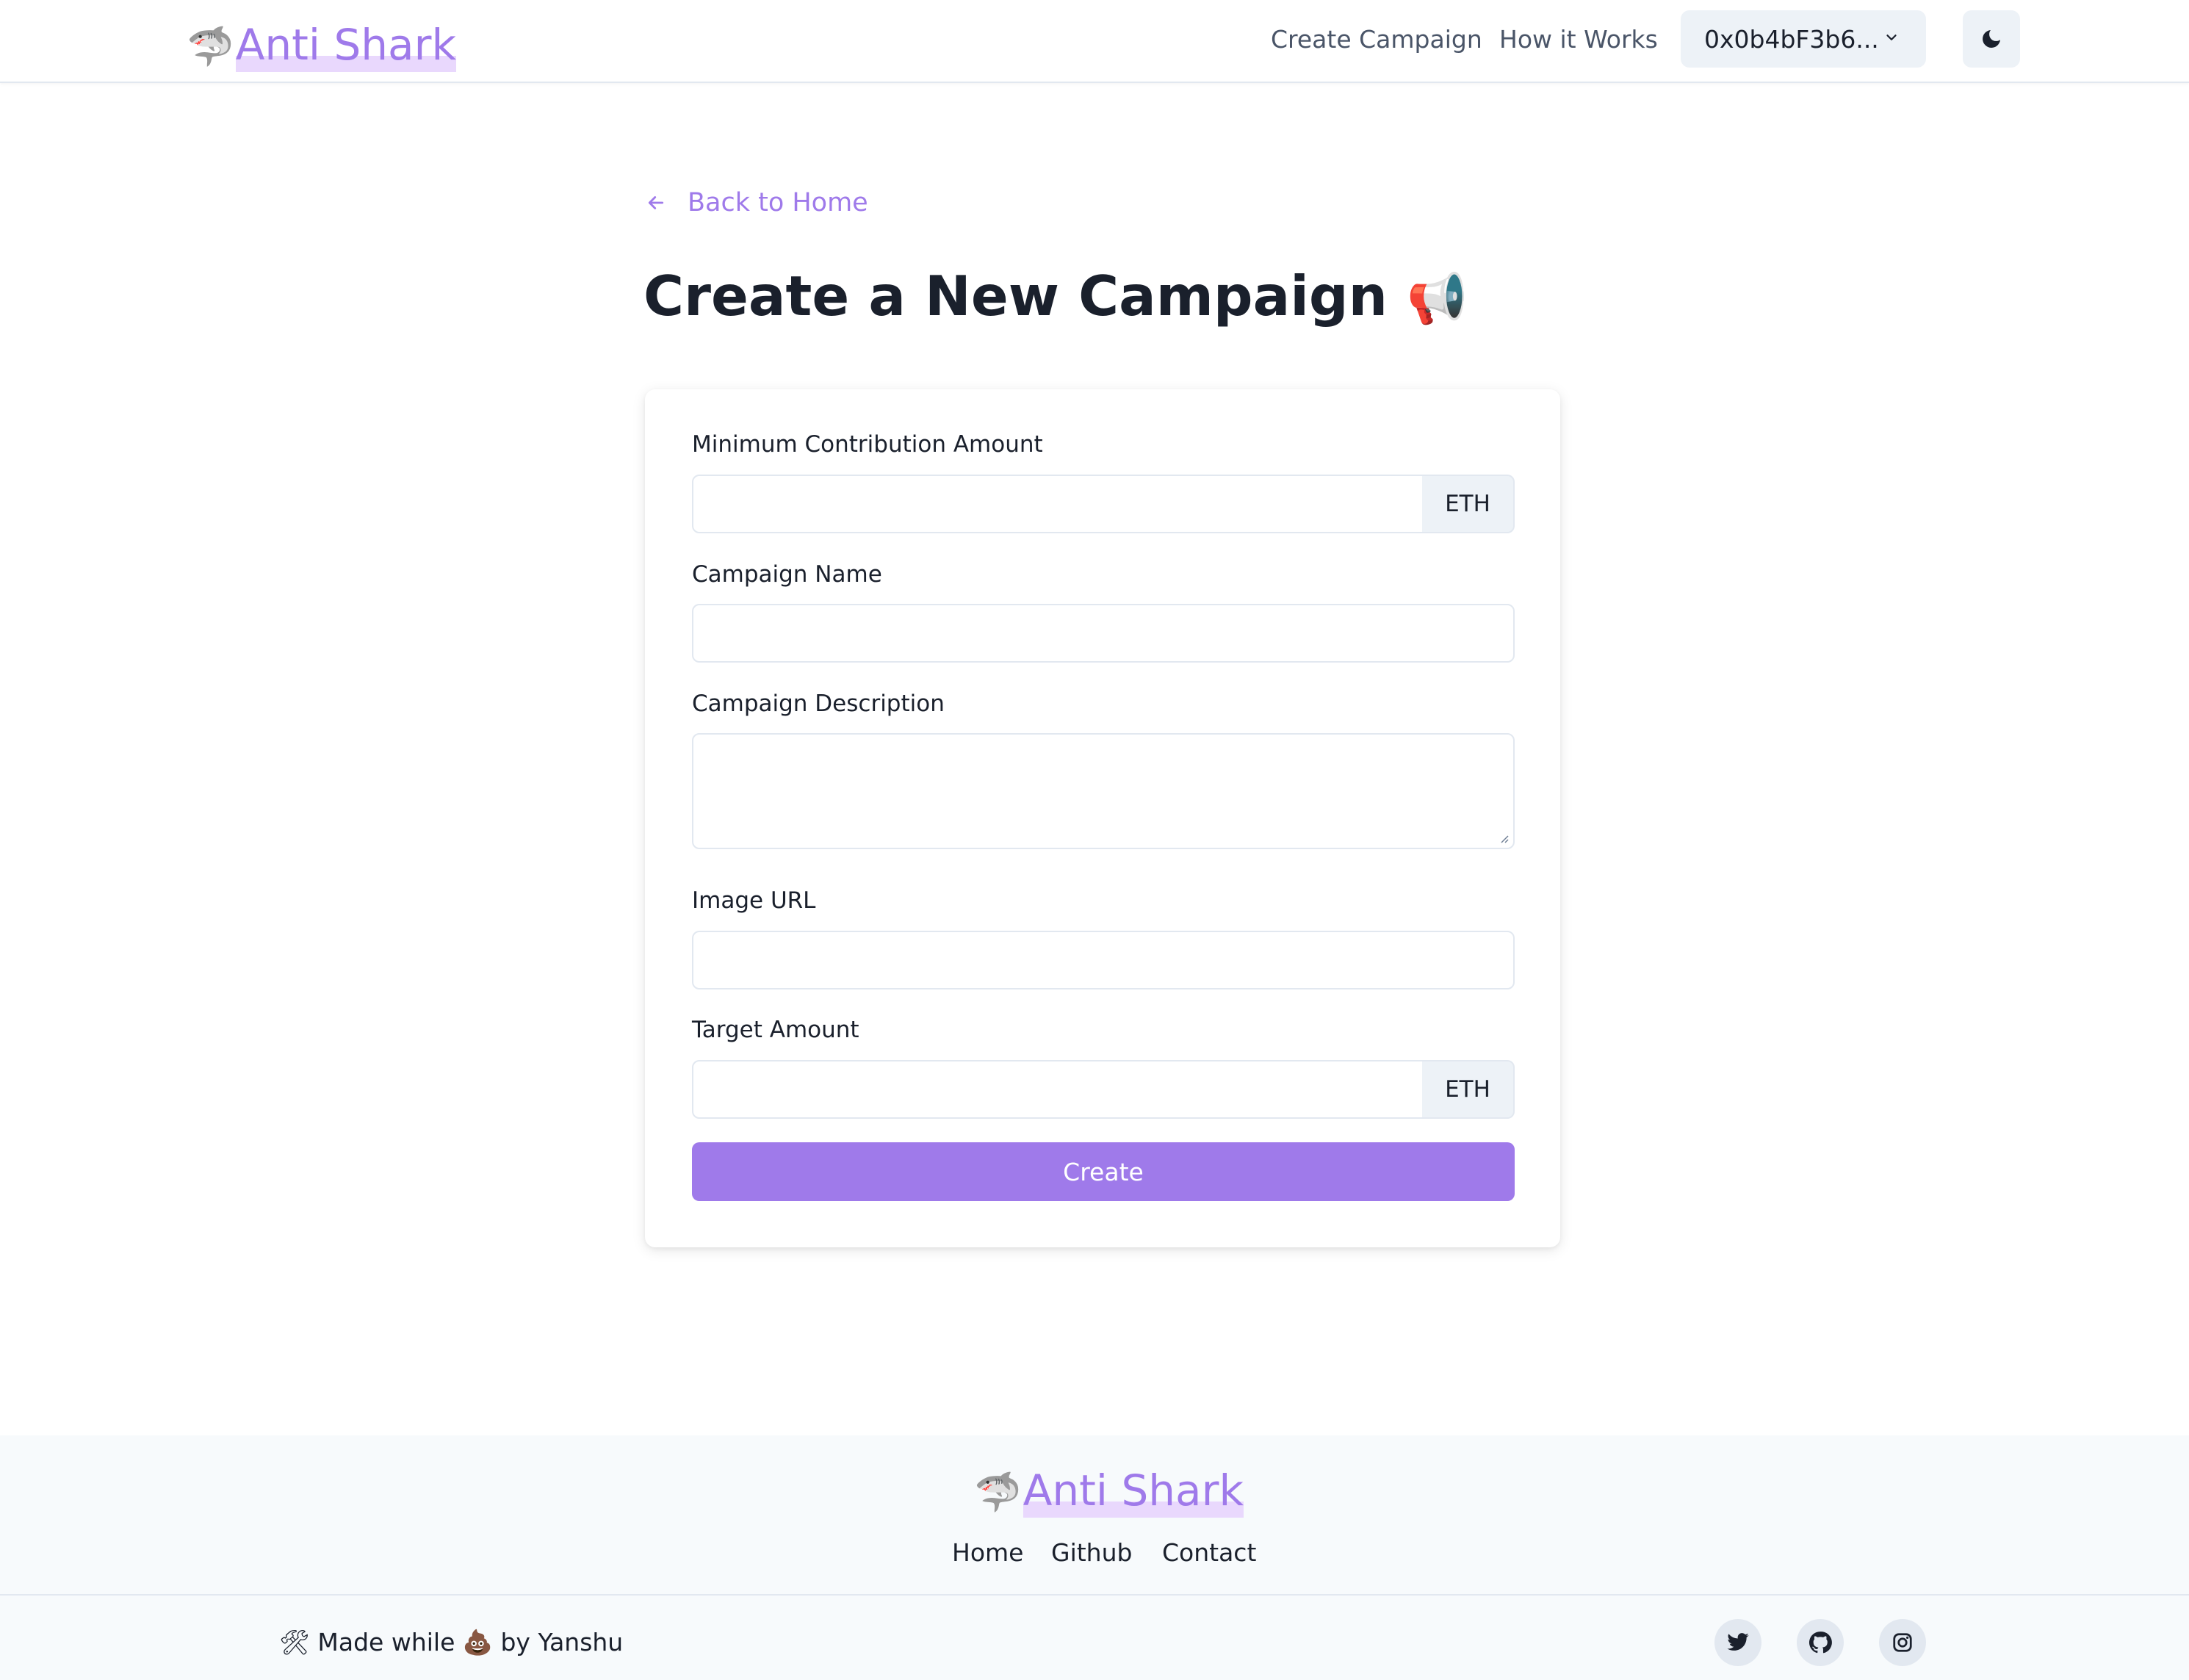  What do you see at coordinates (1103, 791) in the screenshot?
I see `campaign-description-textarea` at bounding box center [1103, 791].